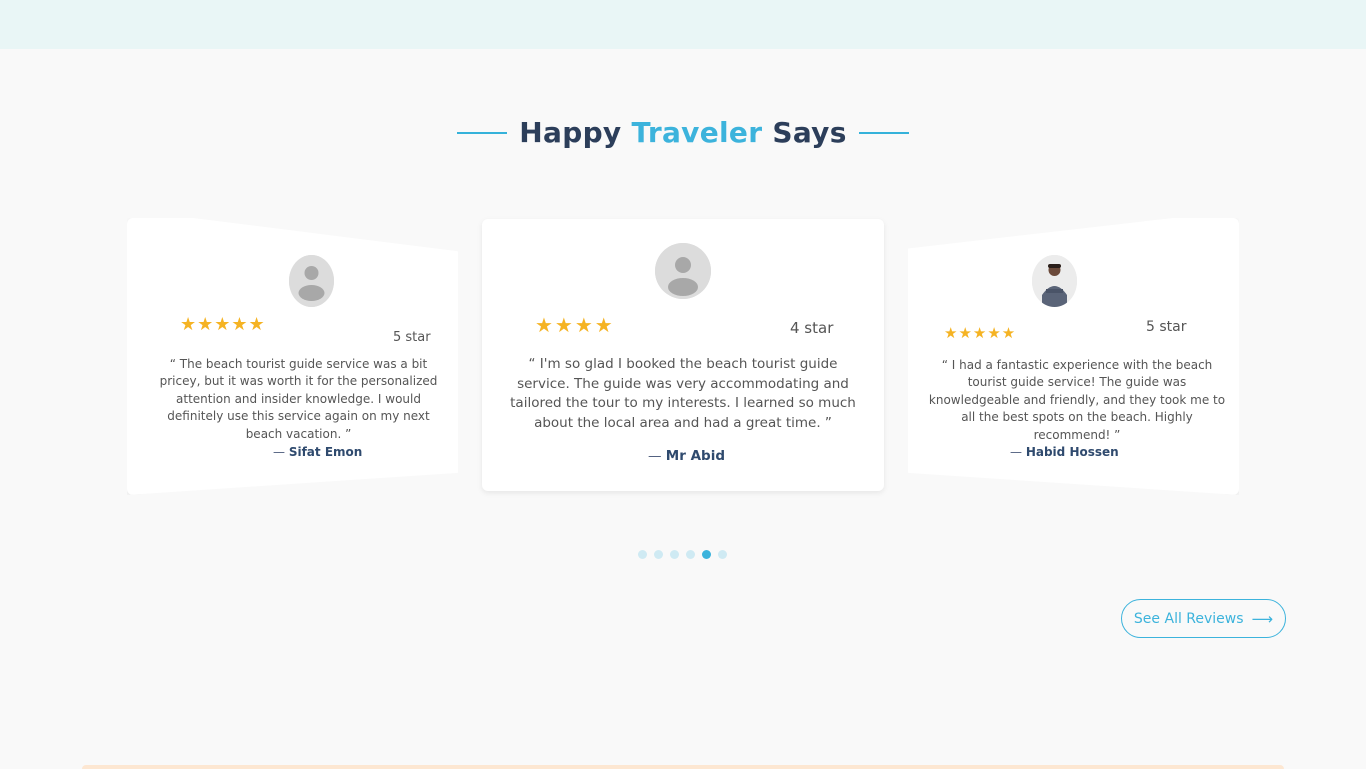 The width and height of the screenshot is (1366, 769). What do you see at coordinates (697, 132) in the screenshot?
I see `title-accent: Traveler` at bounding box center [697, 132].